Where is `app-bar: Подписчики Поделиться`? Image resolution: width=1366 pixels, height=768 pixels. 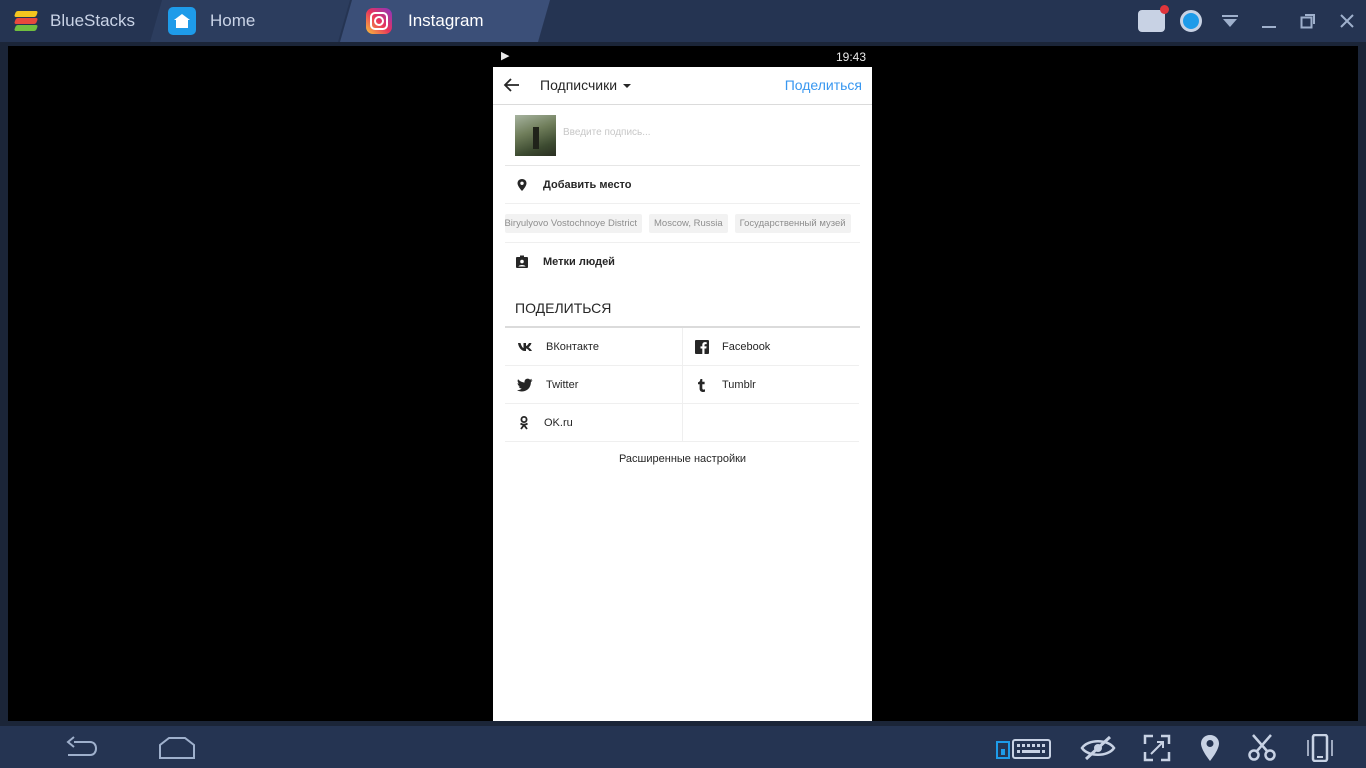 app-bar: Подписчики Поделиться is located at coordinates (682, 86).